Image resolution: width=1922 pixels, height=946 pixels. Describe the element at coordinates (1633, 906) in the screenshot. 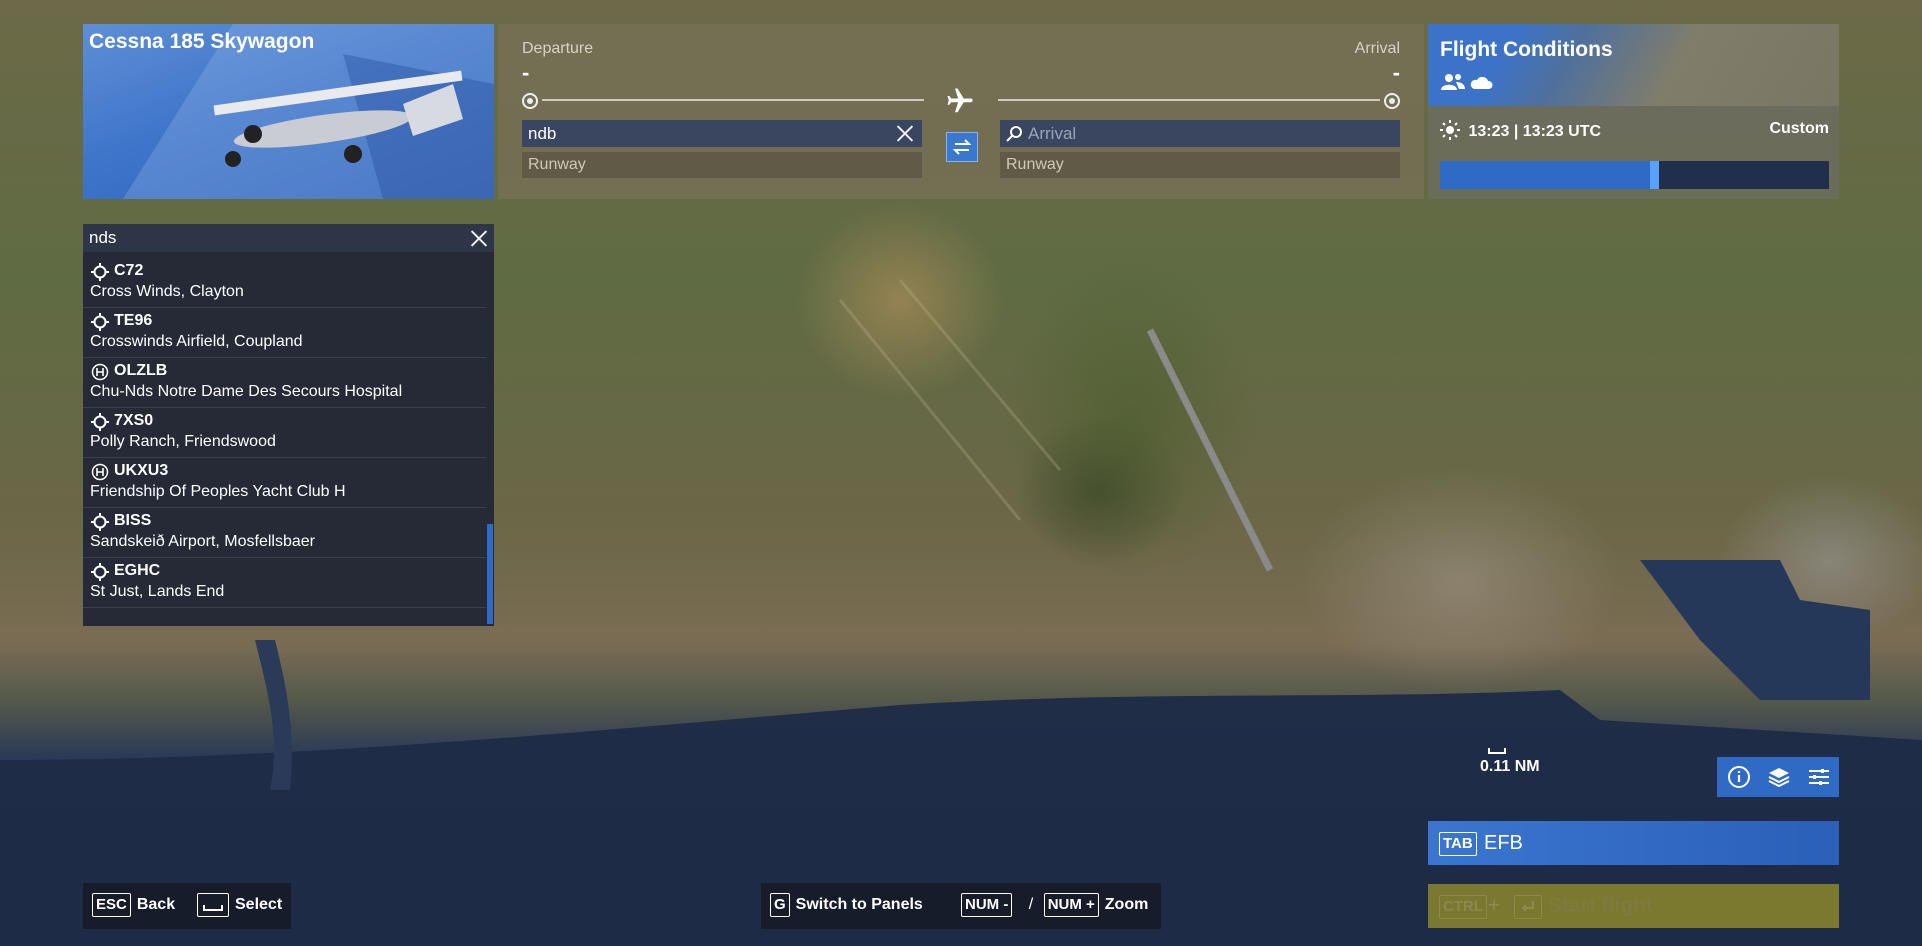

I see `start-flight-button: CTRL + Start flight` at that location.